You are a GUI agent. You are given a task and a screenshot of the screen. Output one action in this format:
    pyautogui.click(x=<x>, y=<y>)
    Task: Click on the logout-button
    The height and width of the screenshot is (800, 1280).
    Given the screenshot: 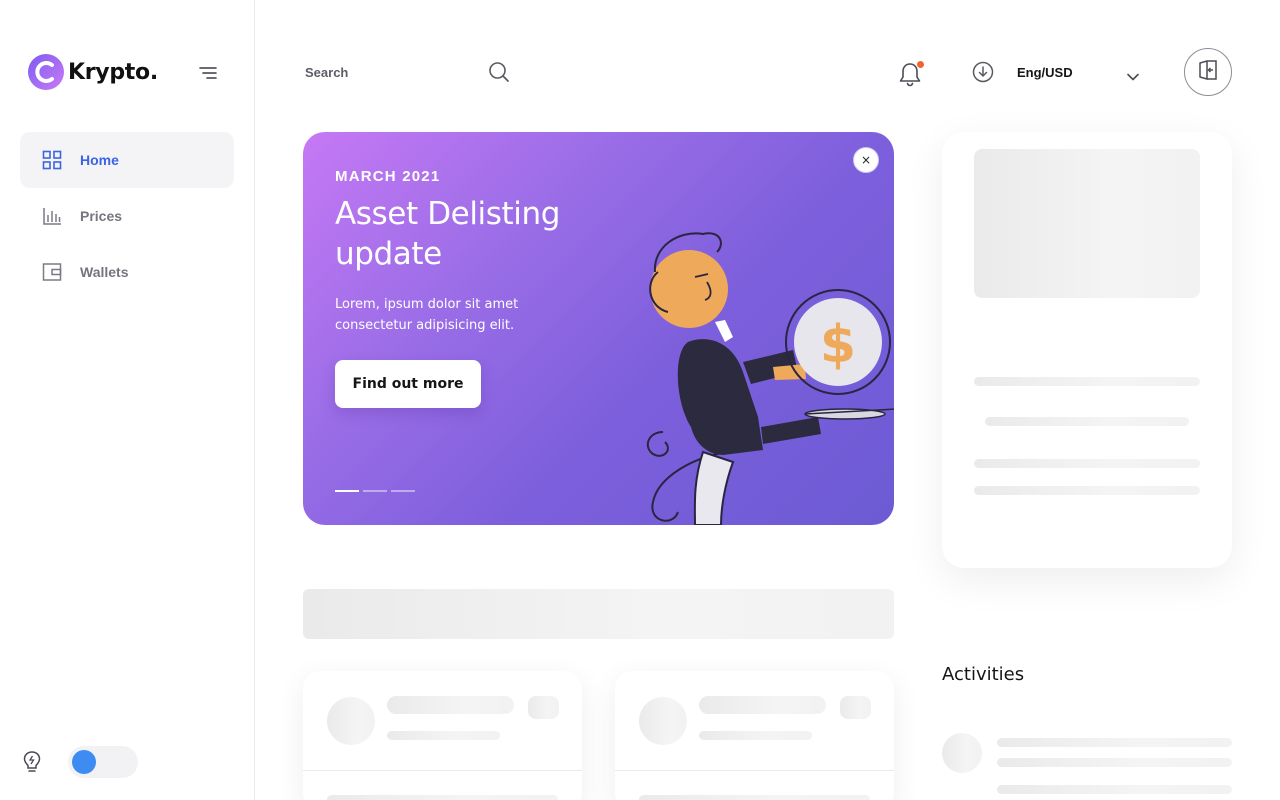 What is the action you would take?
    pyautogui.click(x=1208, y=72)
    